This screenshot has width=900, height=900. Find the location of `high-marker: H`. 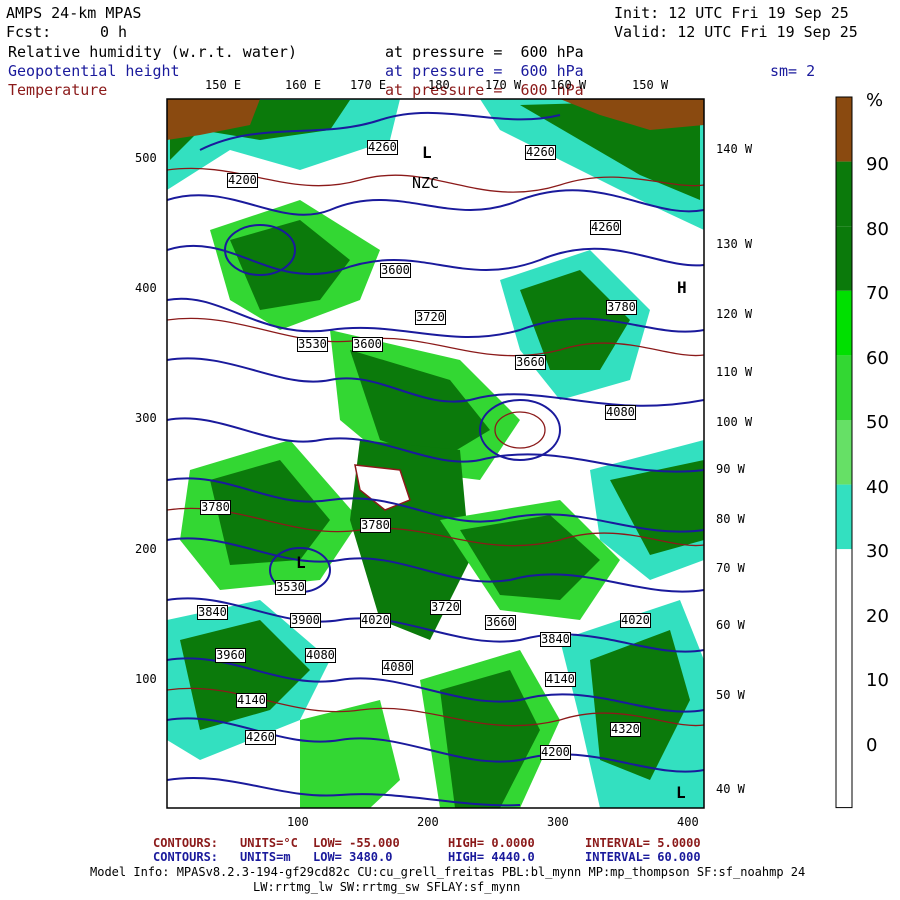

high-marker: H is located at coordinates (682, 287).